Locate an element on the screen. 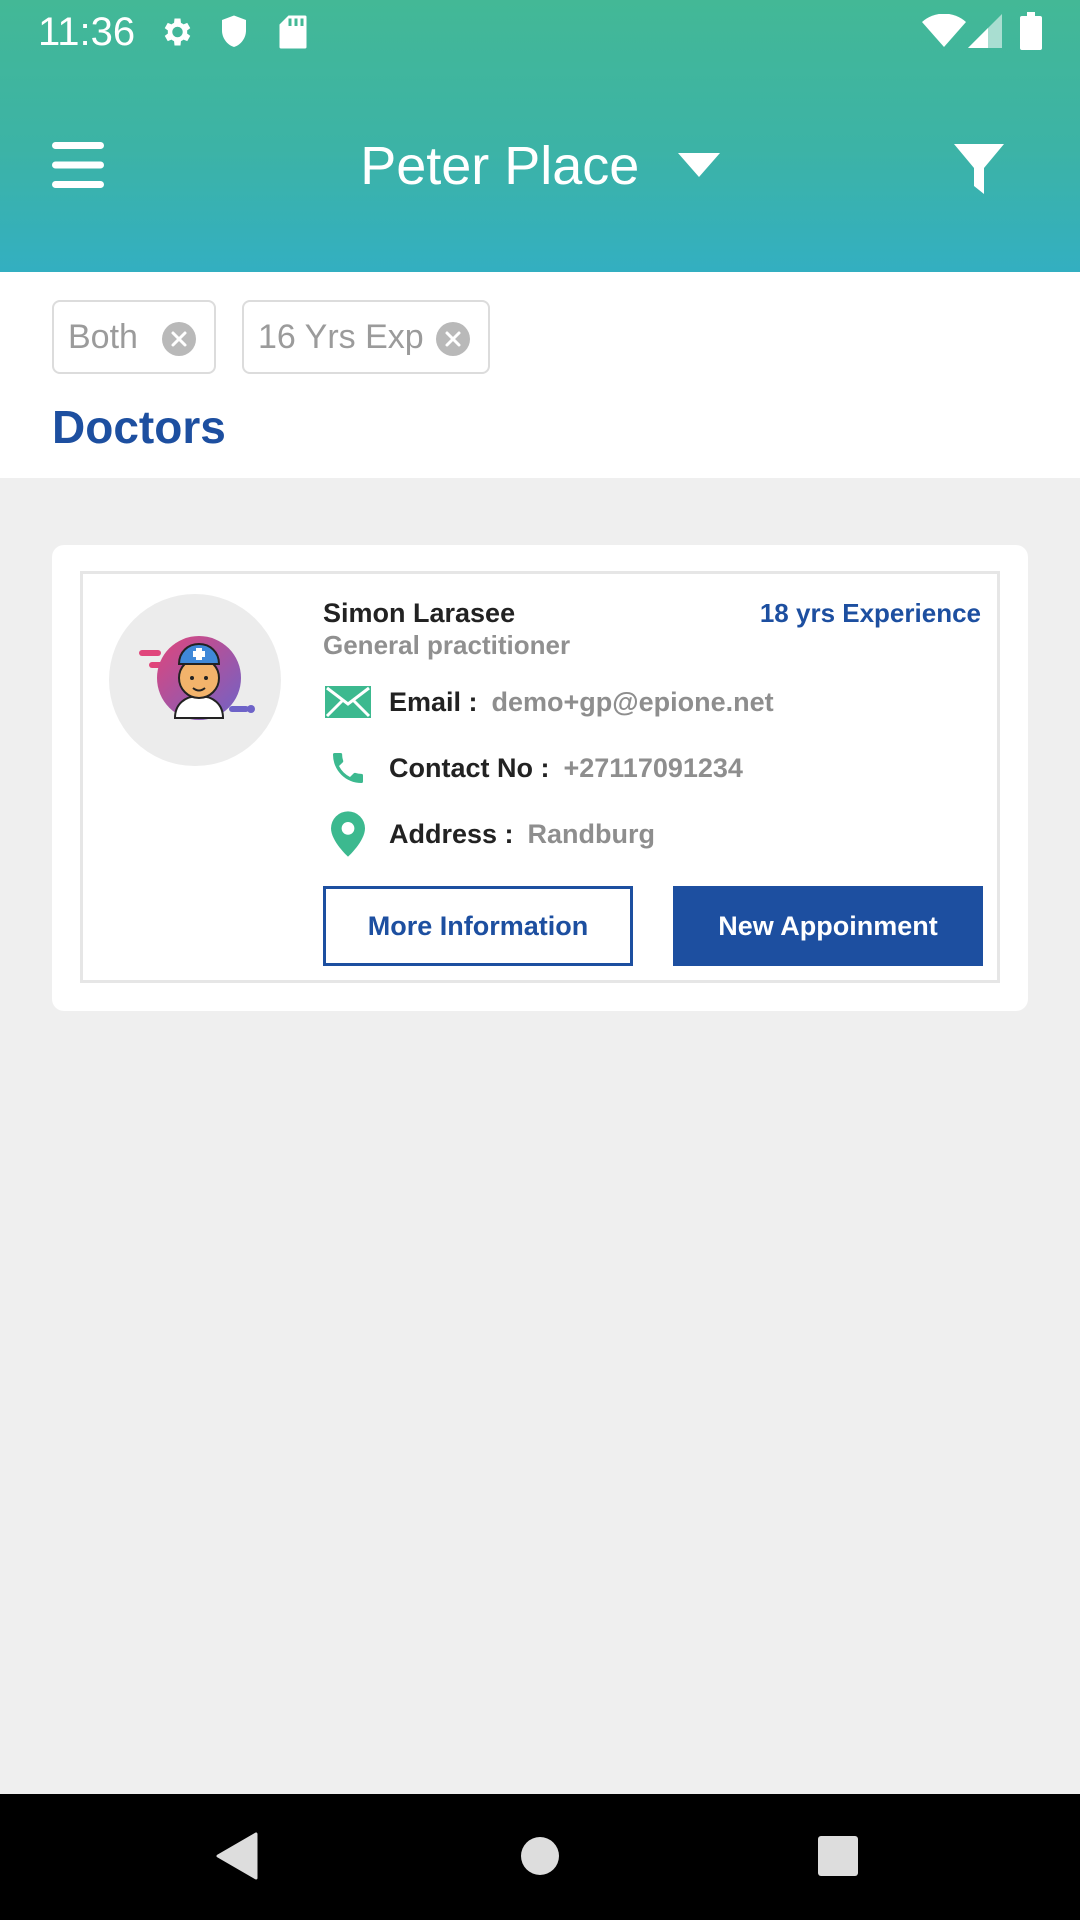 The width and height of the screenshot is (1080, 1920). filter-chip-both: Both is located at coordinates (134, 337).